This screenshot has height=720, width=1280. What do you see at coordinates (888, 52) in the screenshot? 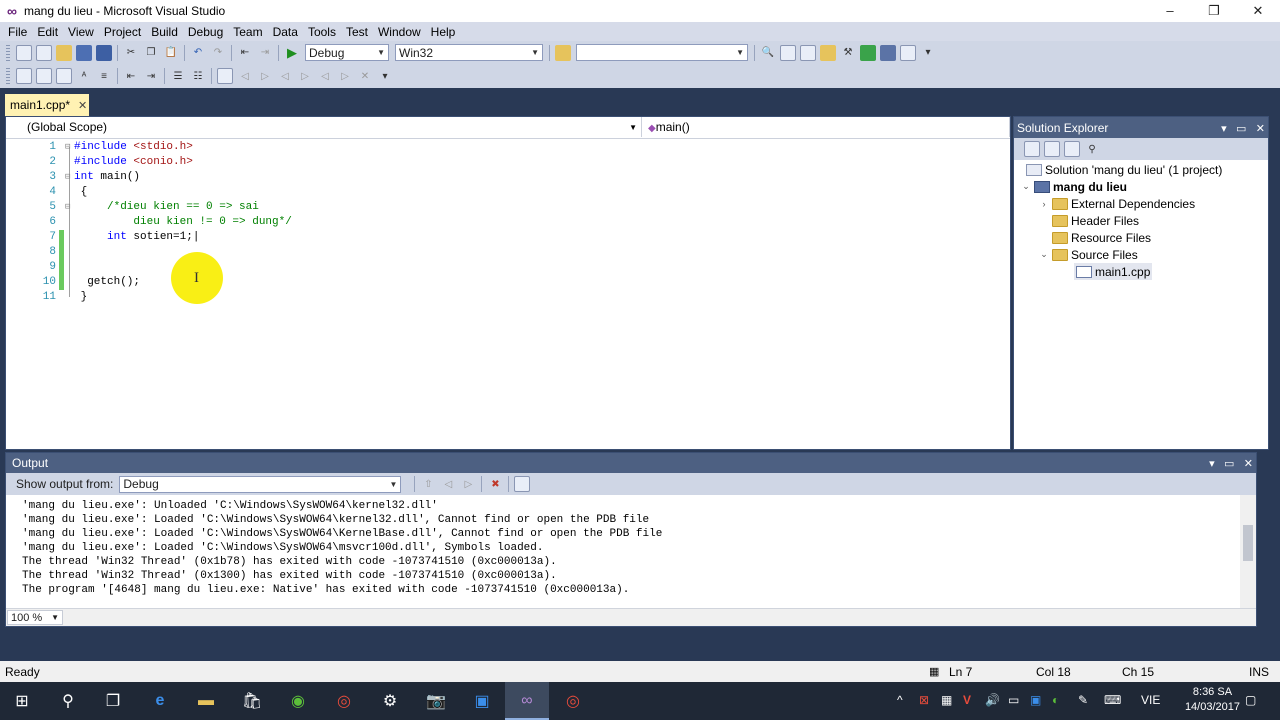
I see `extension-manager-icon` at bounding box center [888, 52].